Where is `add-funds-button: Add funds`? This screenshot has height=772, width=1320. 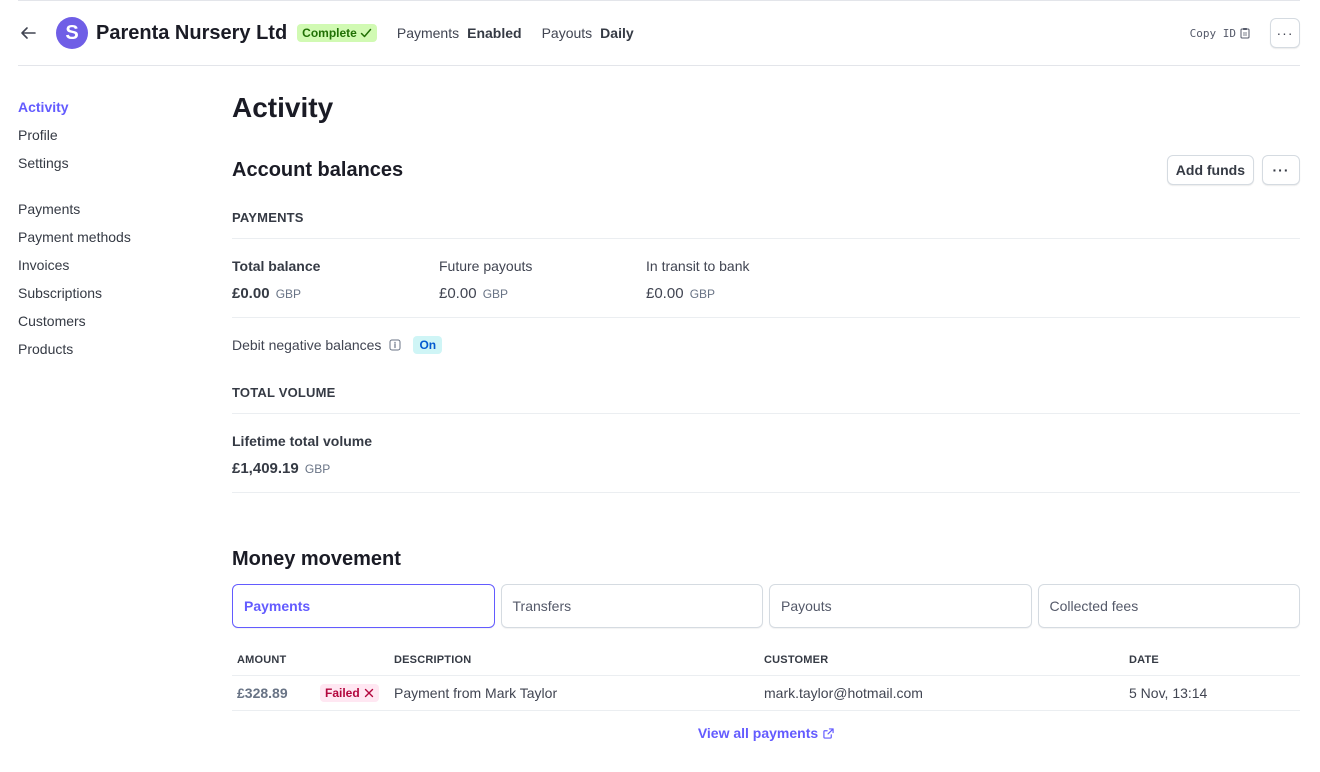
add-funds-button: Add funds is located at coordinates (1210, 170).